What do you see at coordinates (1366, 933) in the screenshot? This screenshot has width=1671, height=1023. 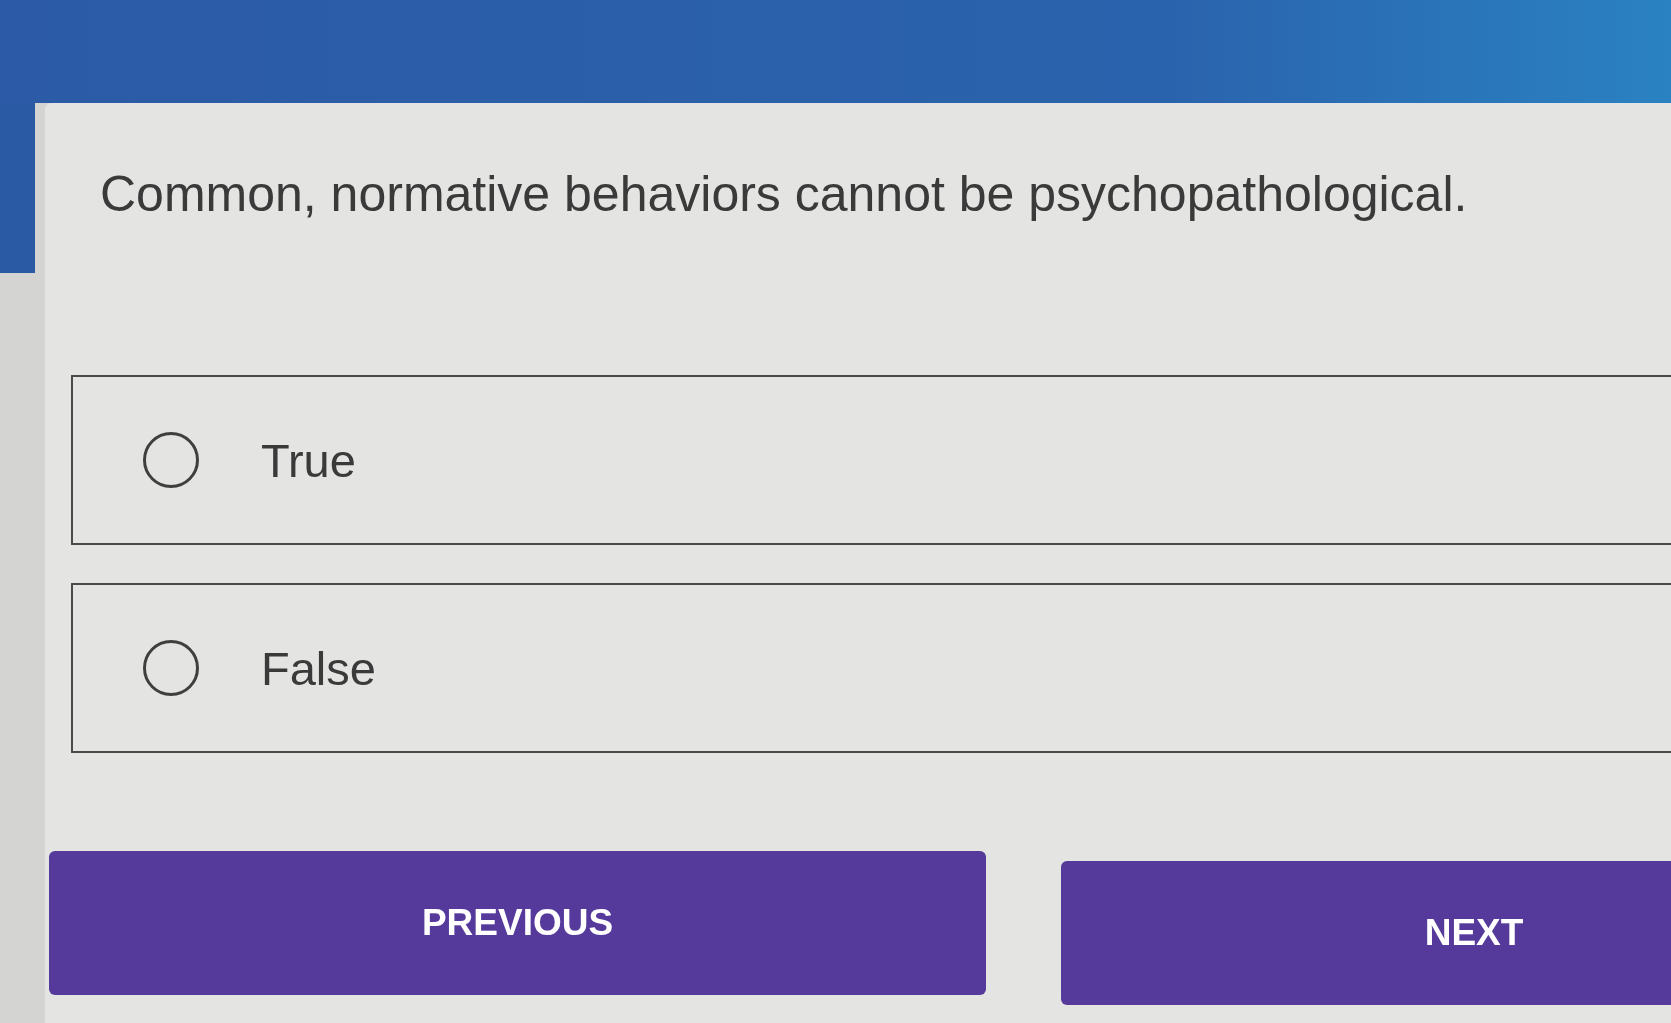 I see `next-button: NEXT` at bounding box center [1366, 933].